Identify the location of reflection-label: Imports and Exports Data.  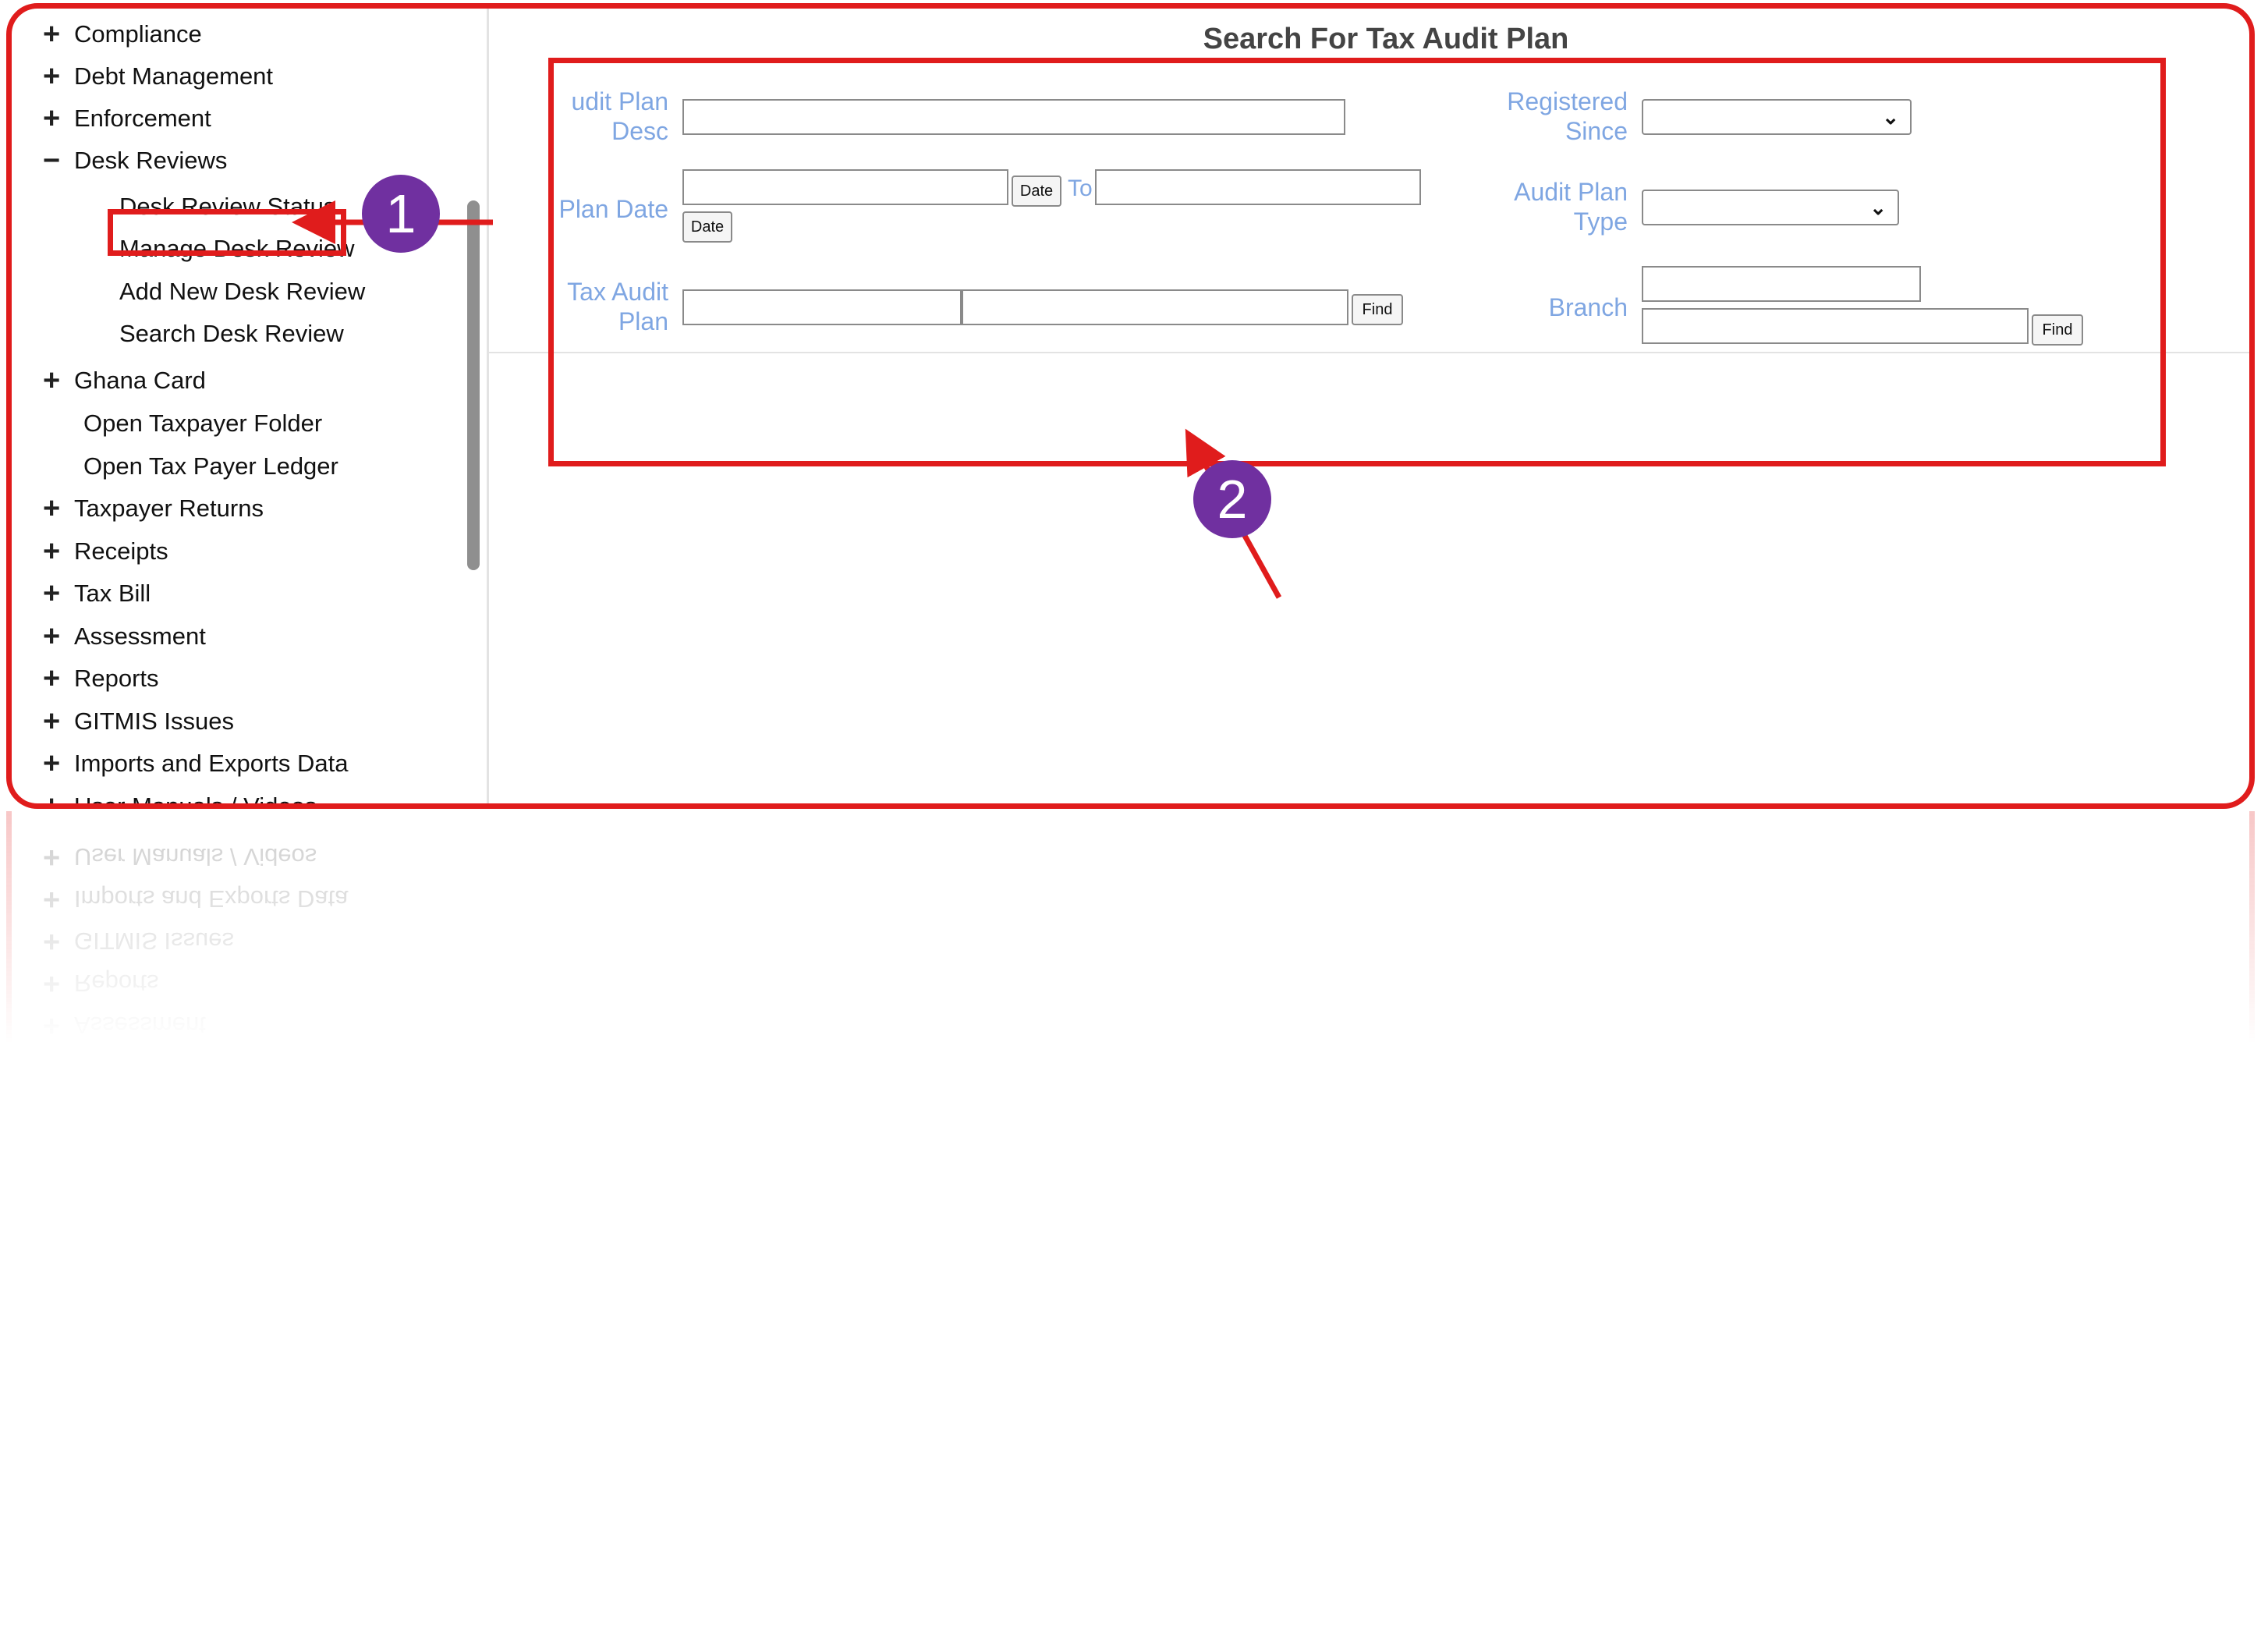
(212, 899).